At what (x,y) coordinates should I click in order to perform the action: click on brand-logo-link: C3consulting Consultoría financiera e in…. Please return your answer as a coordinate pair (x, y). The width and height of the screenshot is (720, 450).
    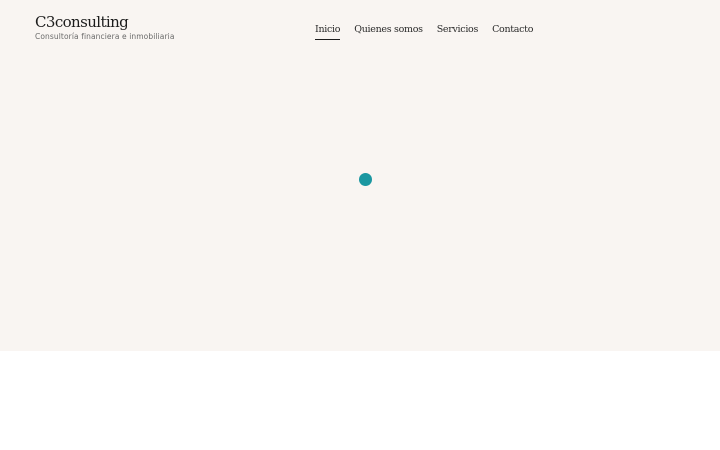
    Looking at the image, I should click on (105, 27).